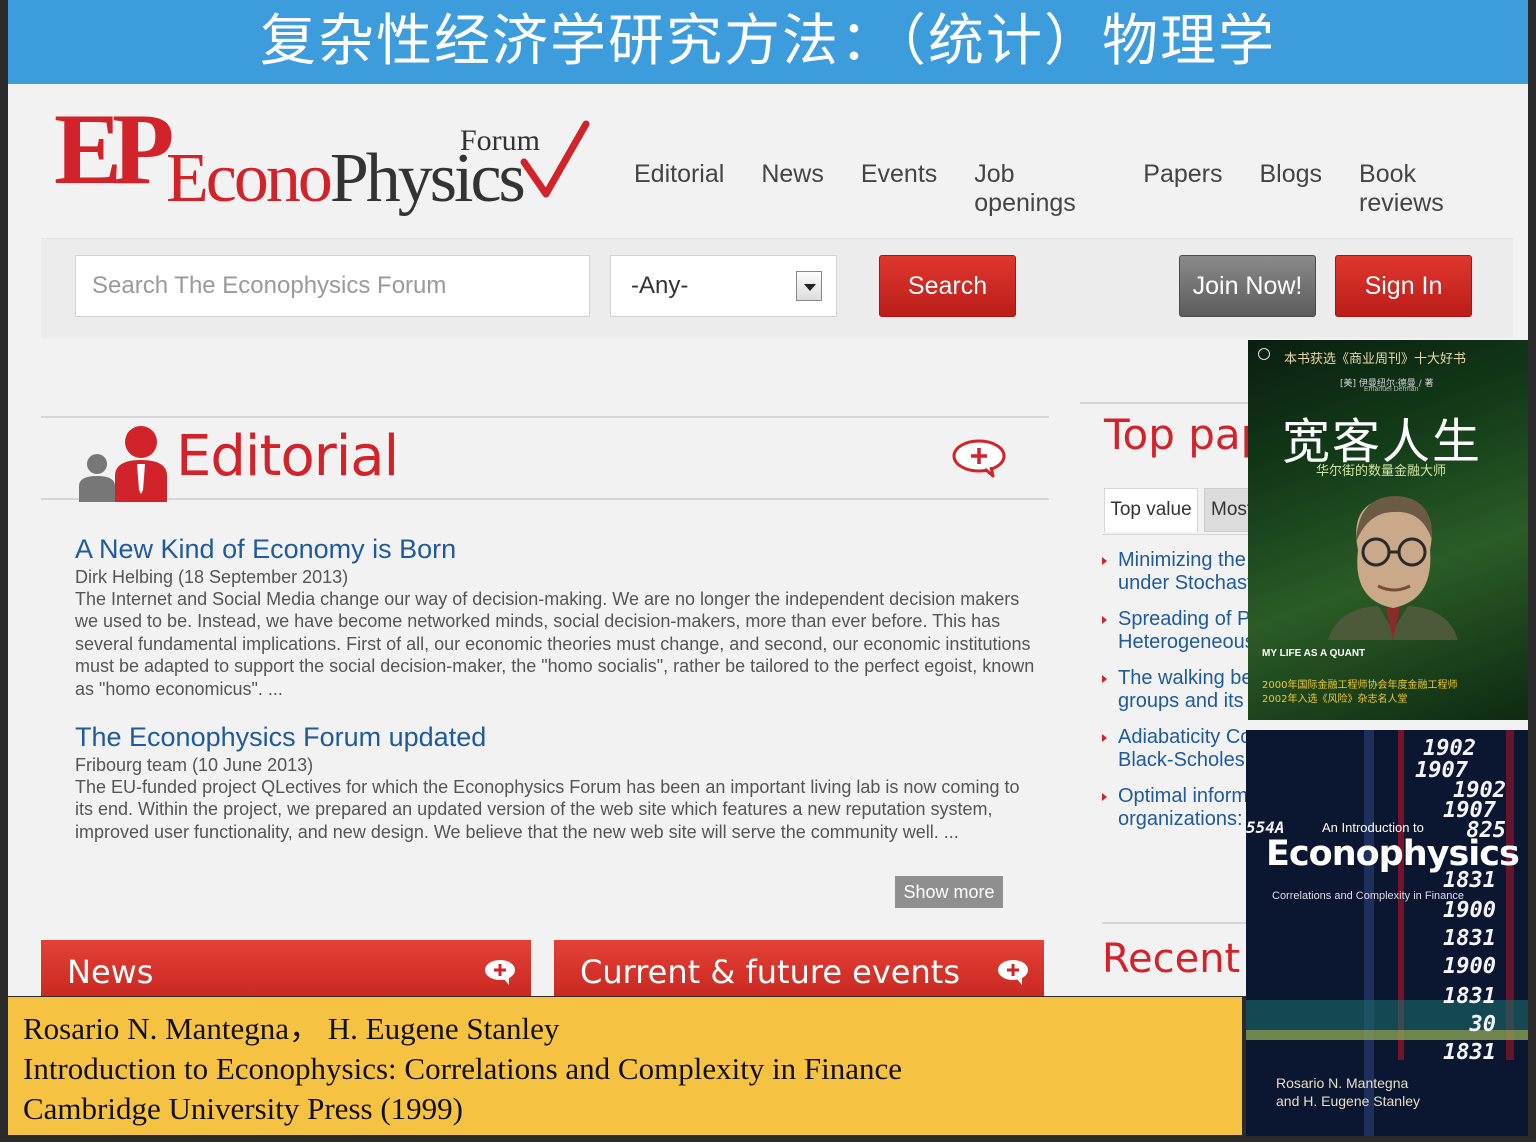 This screenshot has width=1536, height=1142. What do you see at coordinates (114, 149) in the screenshot?
I see `ep-logo-mark: EP` at bounding box center [114, 149].